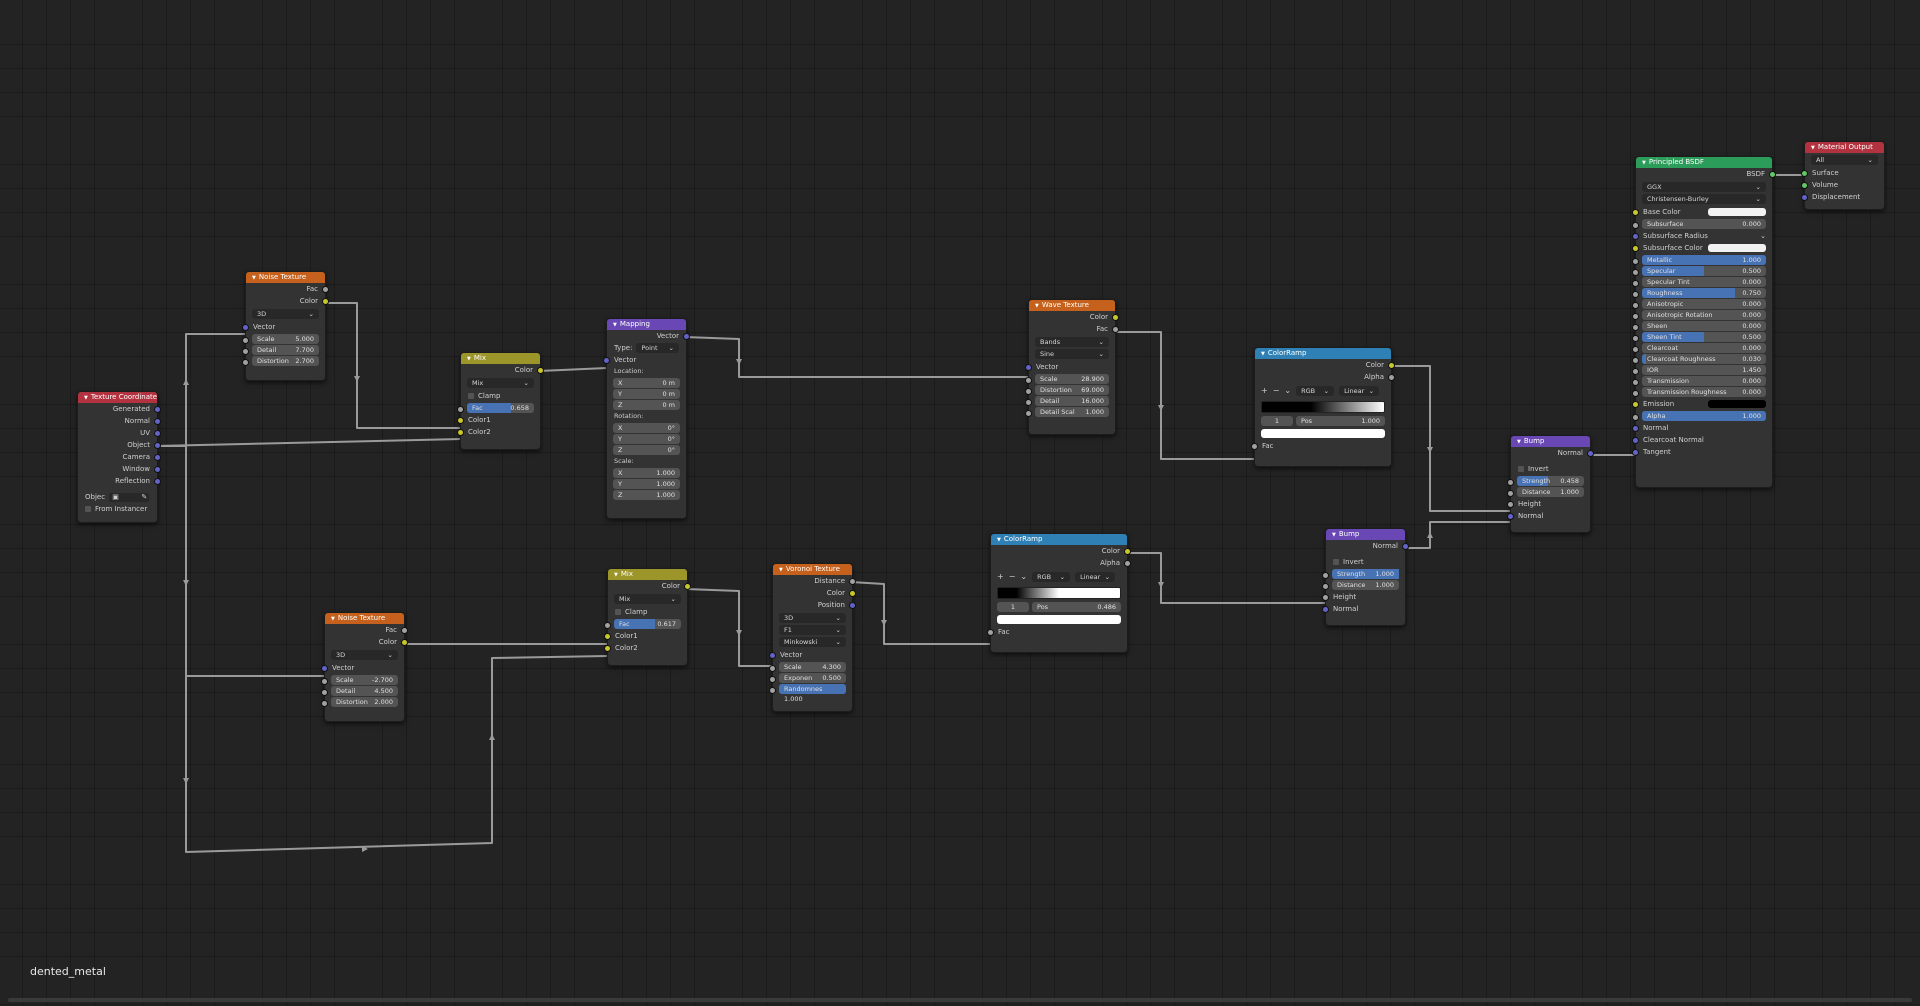 Image resolution: width=1920 pixels, height=1006 pixels. I want to click on invert-checkbox, so click(1521, 469).